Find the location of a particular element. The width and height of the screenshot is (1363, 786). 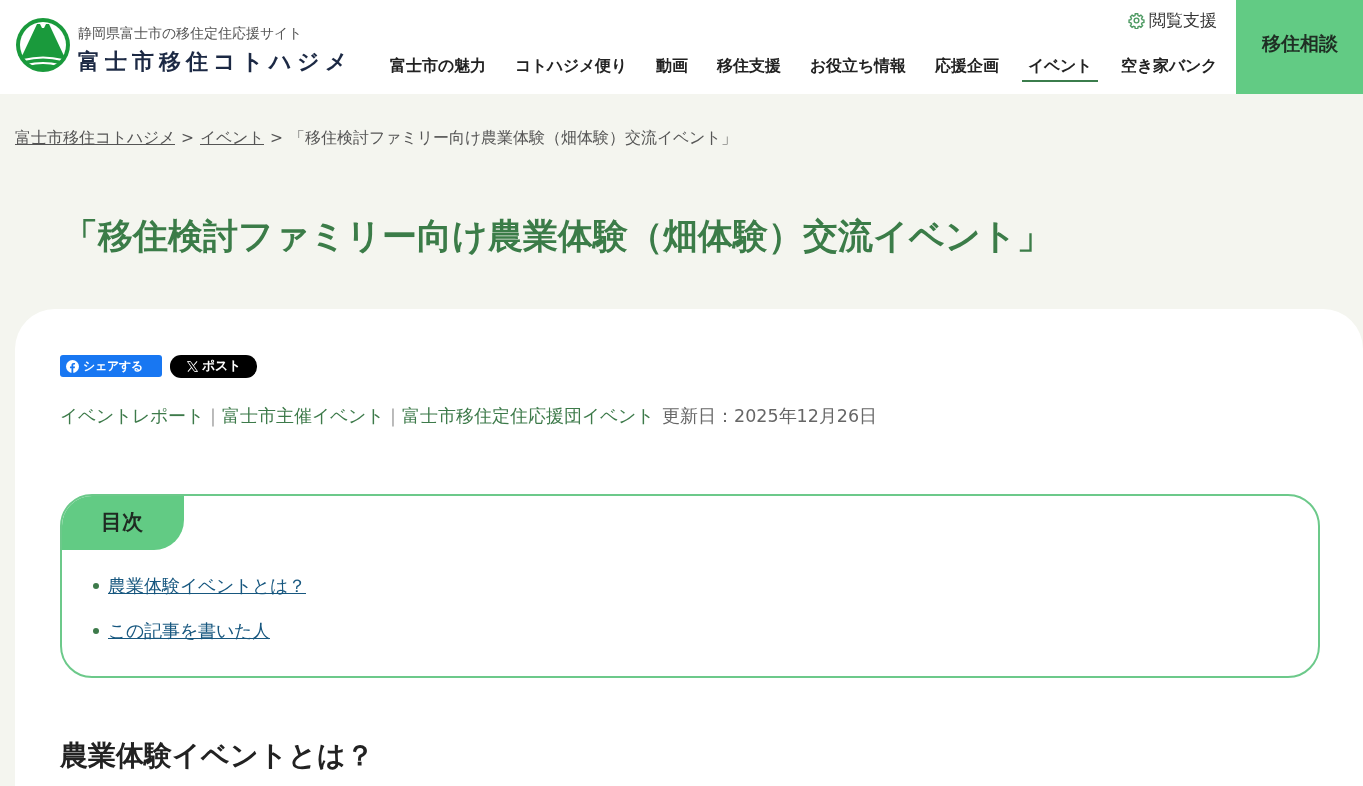

x-post-button: ポスト is located at coordinates (213, 366).